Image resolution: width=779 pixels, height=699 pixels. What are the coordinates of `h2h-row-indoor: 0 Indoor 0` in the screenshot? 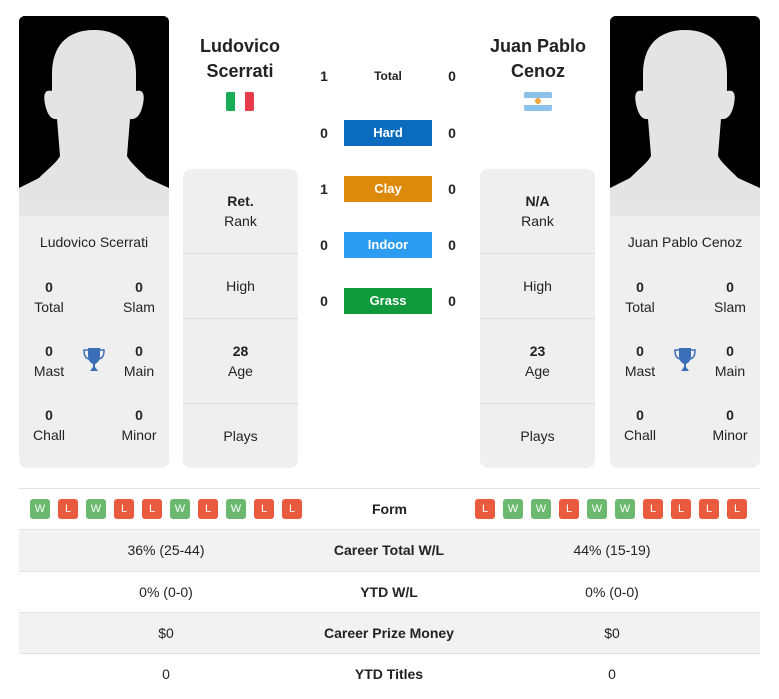 It's located at (390, 245).